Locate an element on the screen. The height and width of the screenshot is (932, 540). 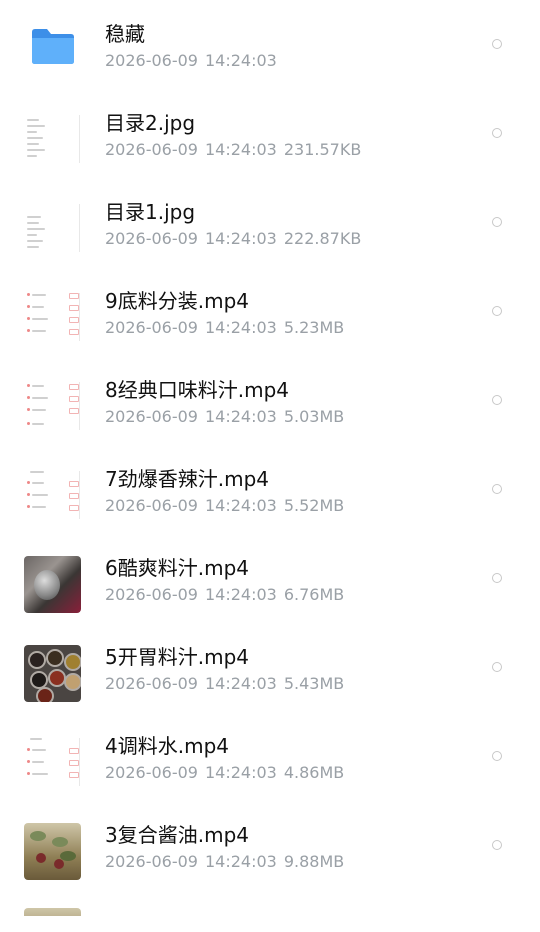
file-size: 4.86MB is located at coordinates (314, 772).